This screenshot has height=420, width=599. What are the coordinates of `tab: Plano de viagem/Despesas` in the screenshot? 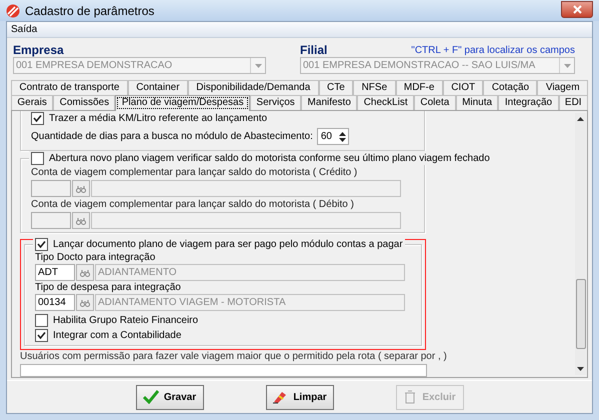 It's located at (182, 103).